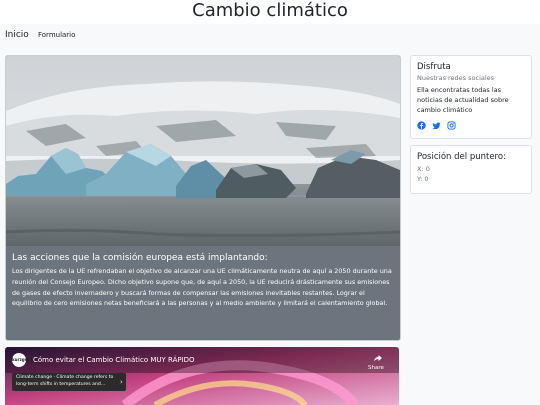 This screenshot has height=405, width=540. What do you see at coordinates (434, 67) in the screenshot?
I see `social-card-title: Disfruta` at bounding box center [434, 67].